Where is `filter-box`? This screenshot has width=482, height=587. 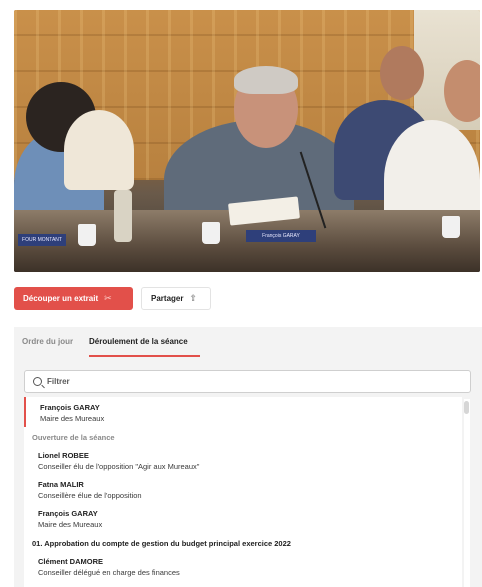
filter-box is located at coordinates (247, 381).